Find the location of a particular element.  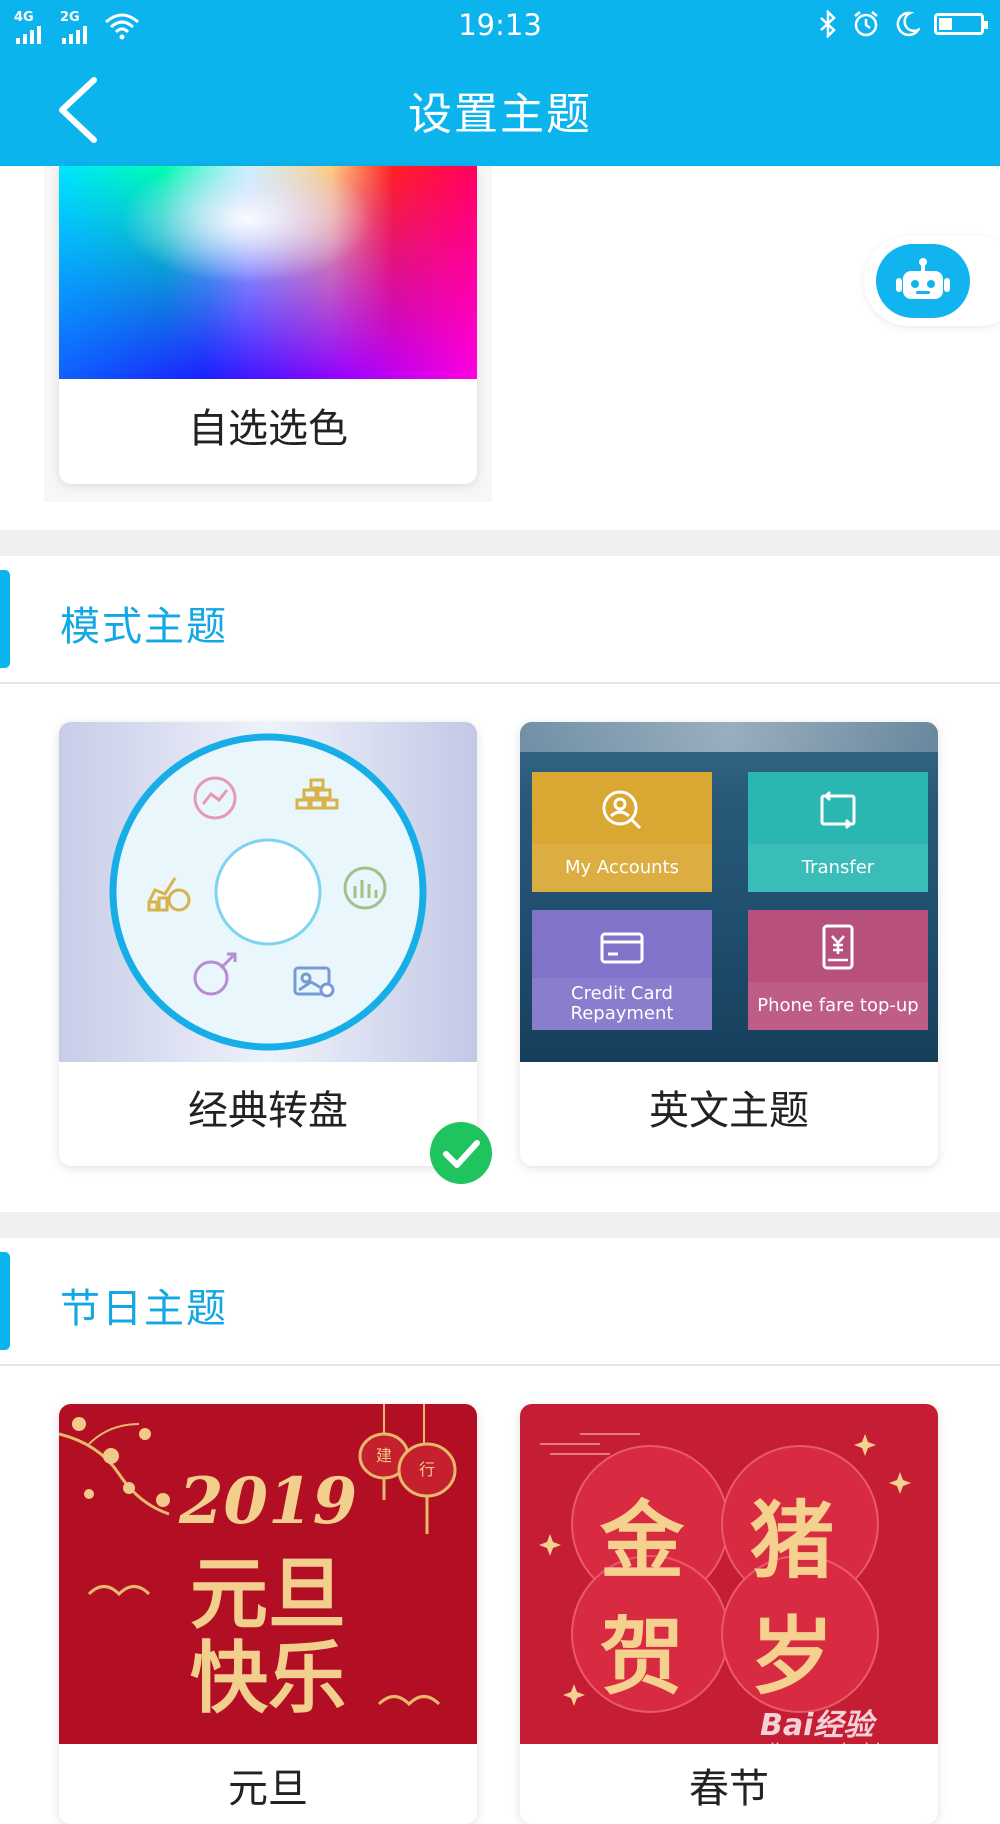

tile-my-accounts: My Accounts is located at coordinates (622, 832).